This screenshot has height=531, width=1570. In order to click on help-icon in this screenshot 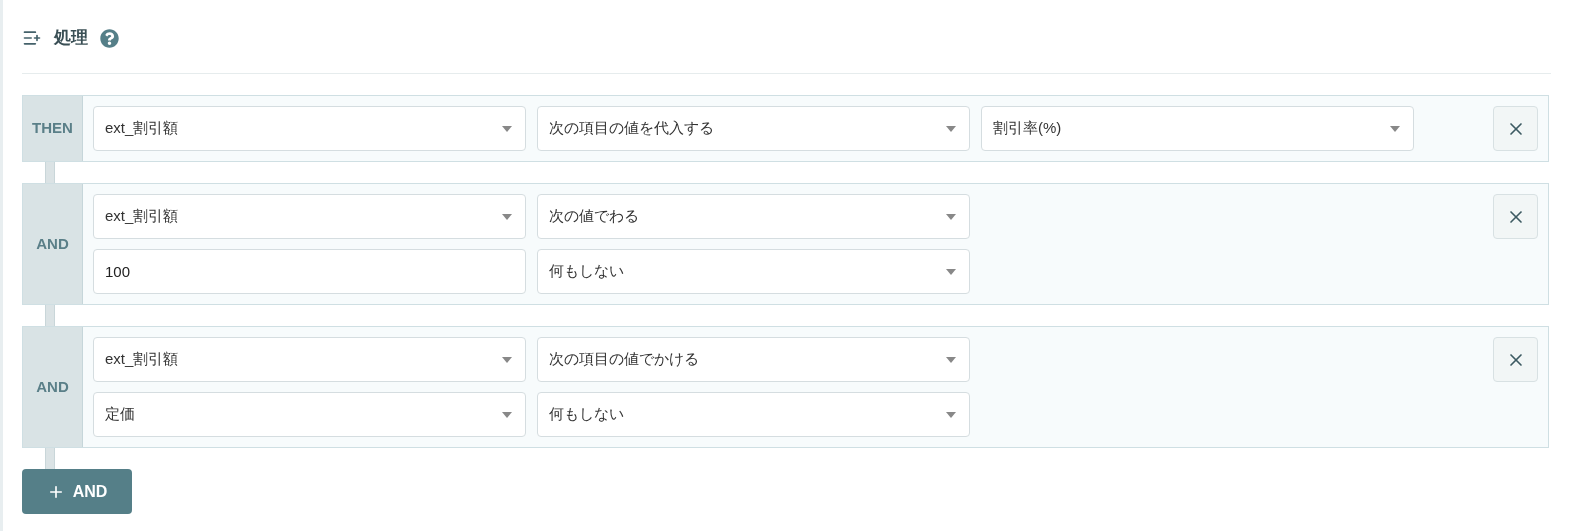, I will do `click(109, 38)`.